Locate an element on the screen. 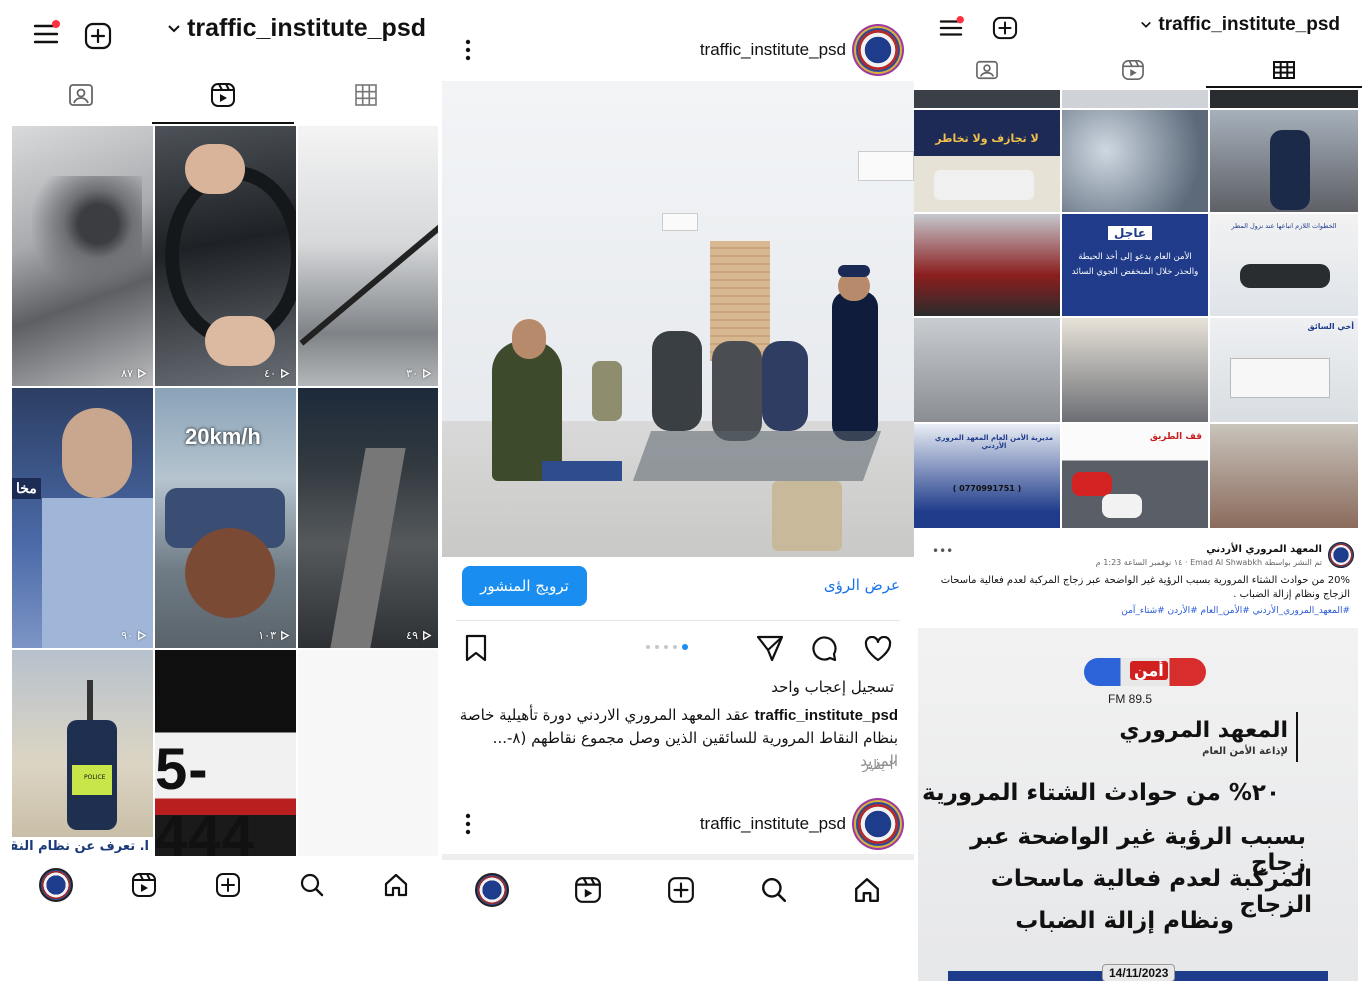 This screenshot has height=981, width=1362. reel-thumbnail: 20km/h ١٠٣ is located at coordinates (225, 518).